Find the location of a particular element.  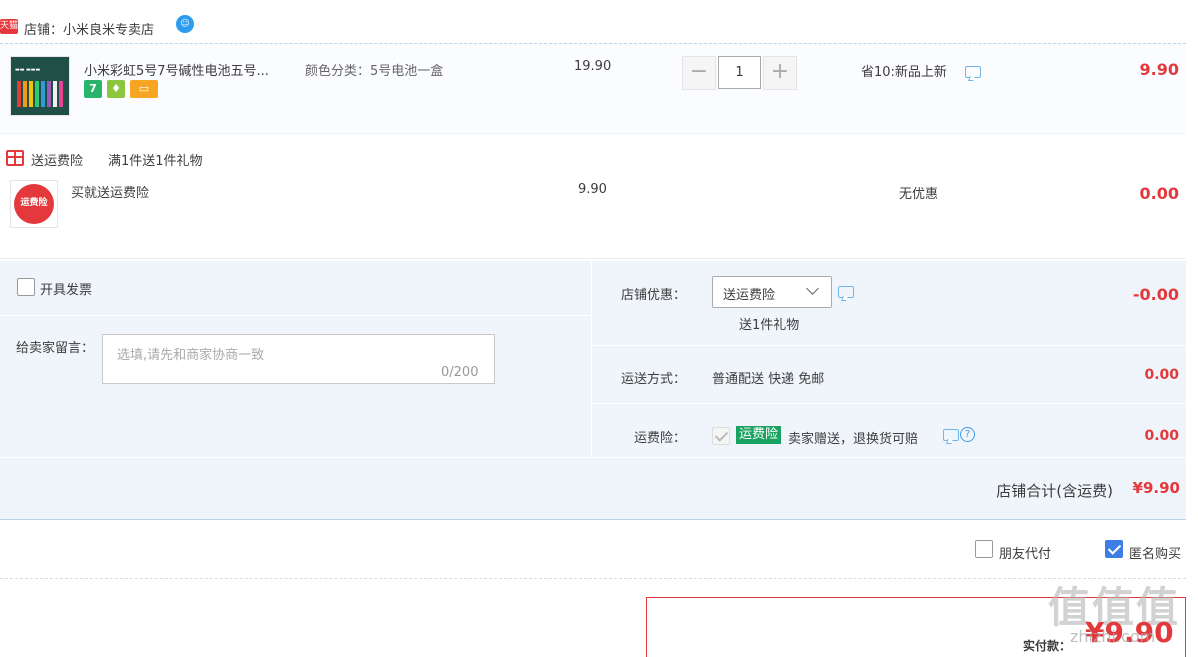

gift-unit-price: 9.90 is located at coordinates (592, 189).